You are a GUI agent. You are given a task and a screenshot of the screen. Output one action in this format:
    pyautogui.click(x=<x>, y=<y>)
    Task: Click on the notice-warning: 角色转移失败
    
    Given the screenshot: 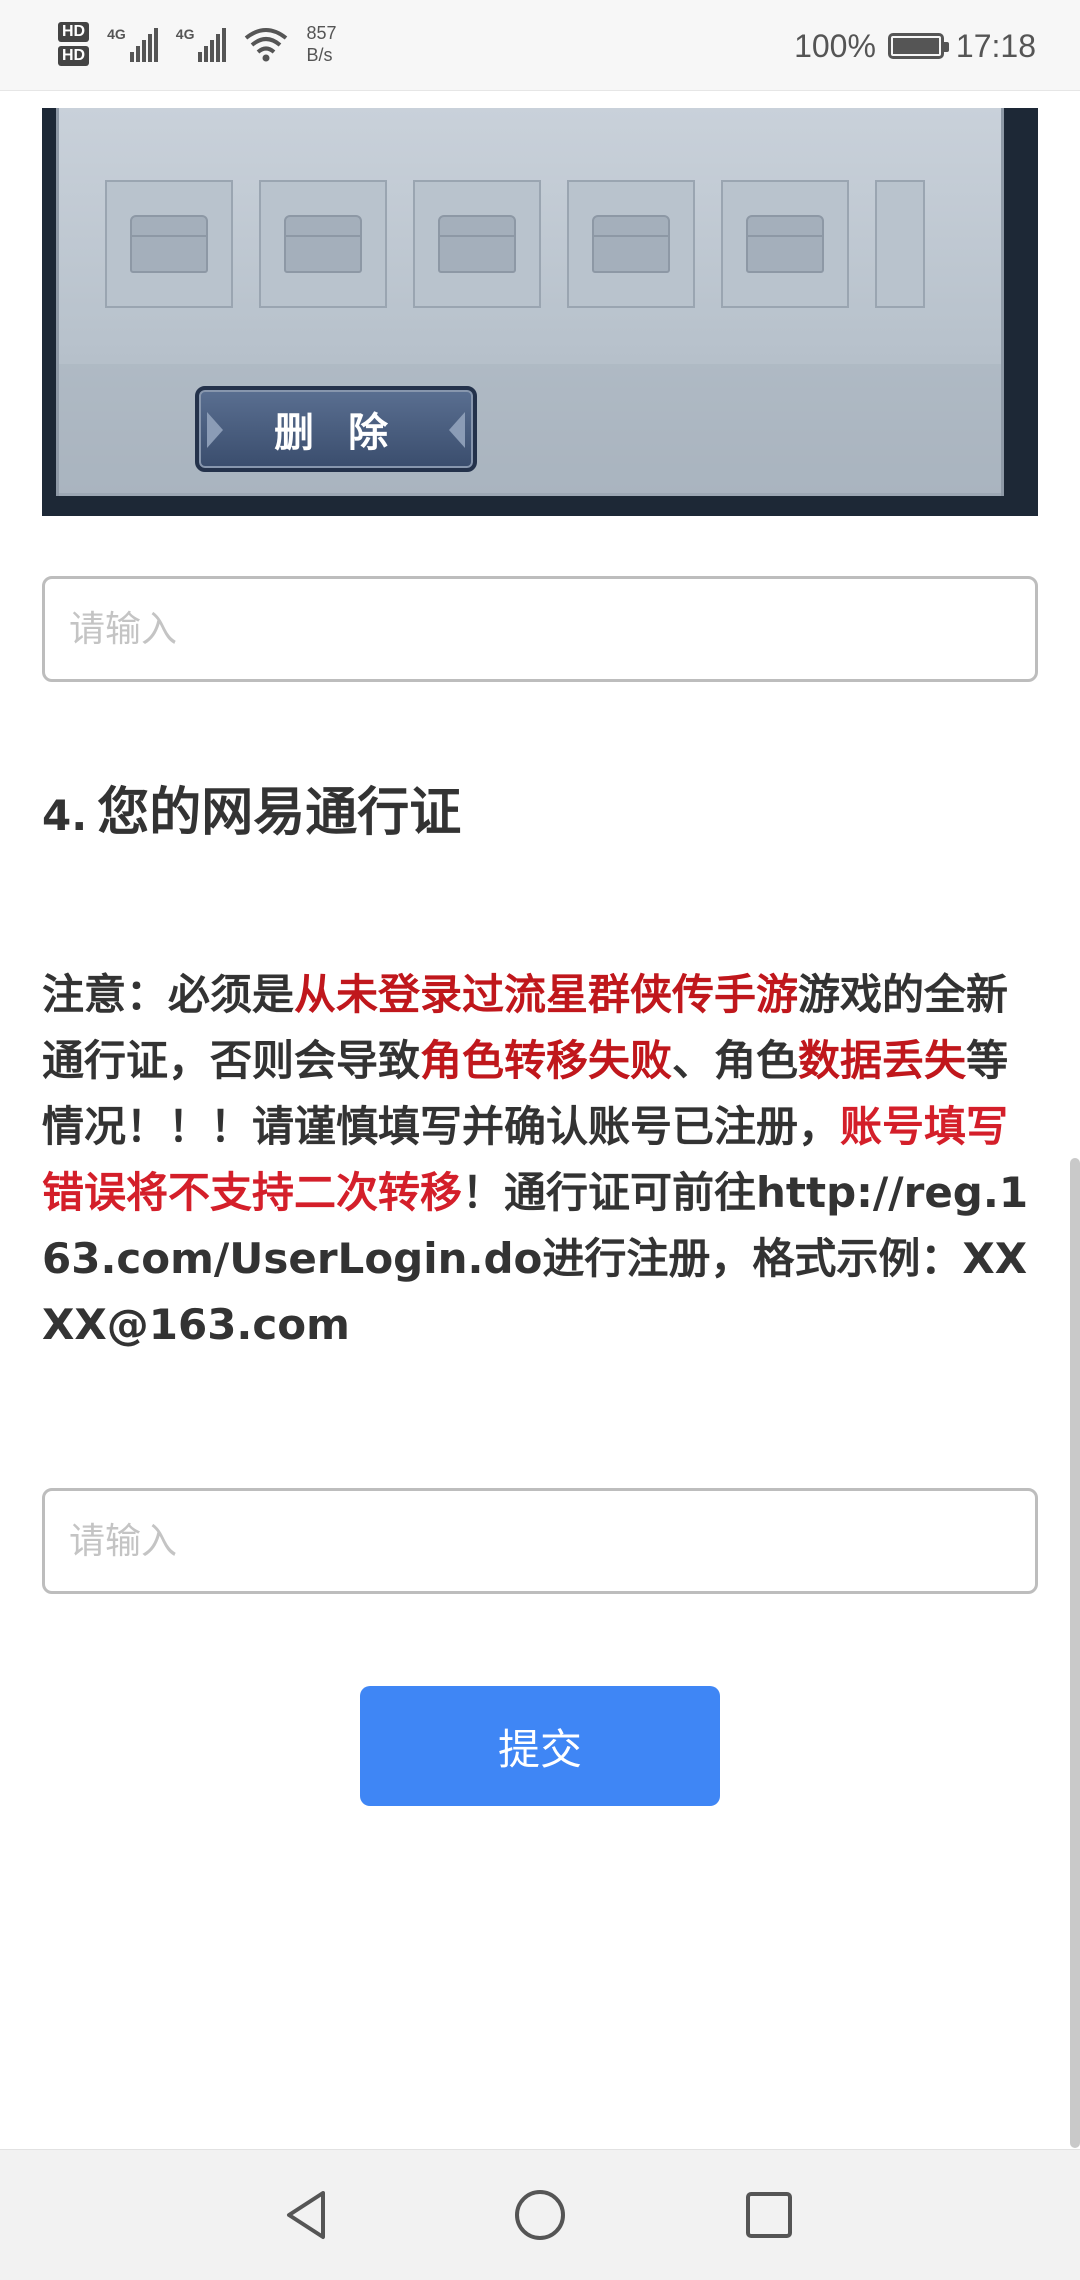 What is the action you would take?
    pyautogui.click(x=546, y=1060)
    